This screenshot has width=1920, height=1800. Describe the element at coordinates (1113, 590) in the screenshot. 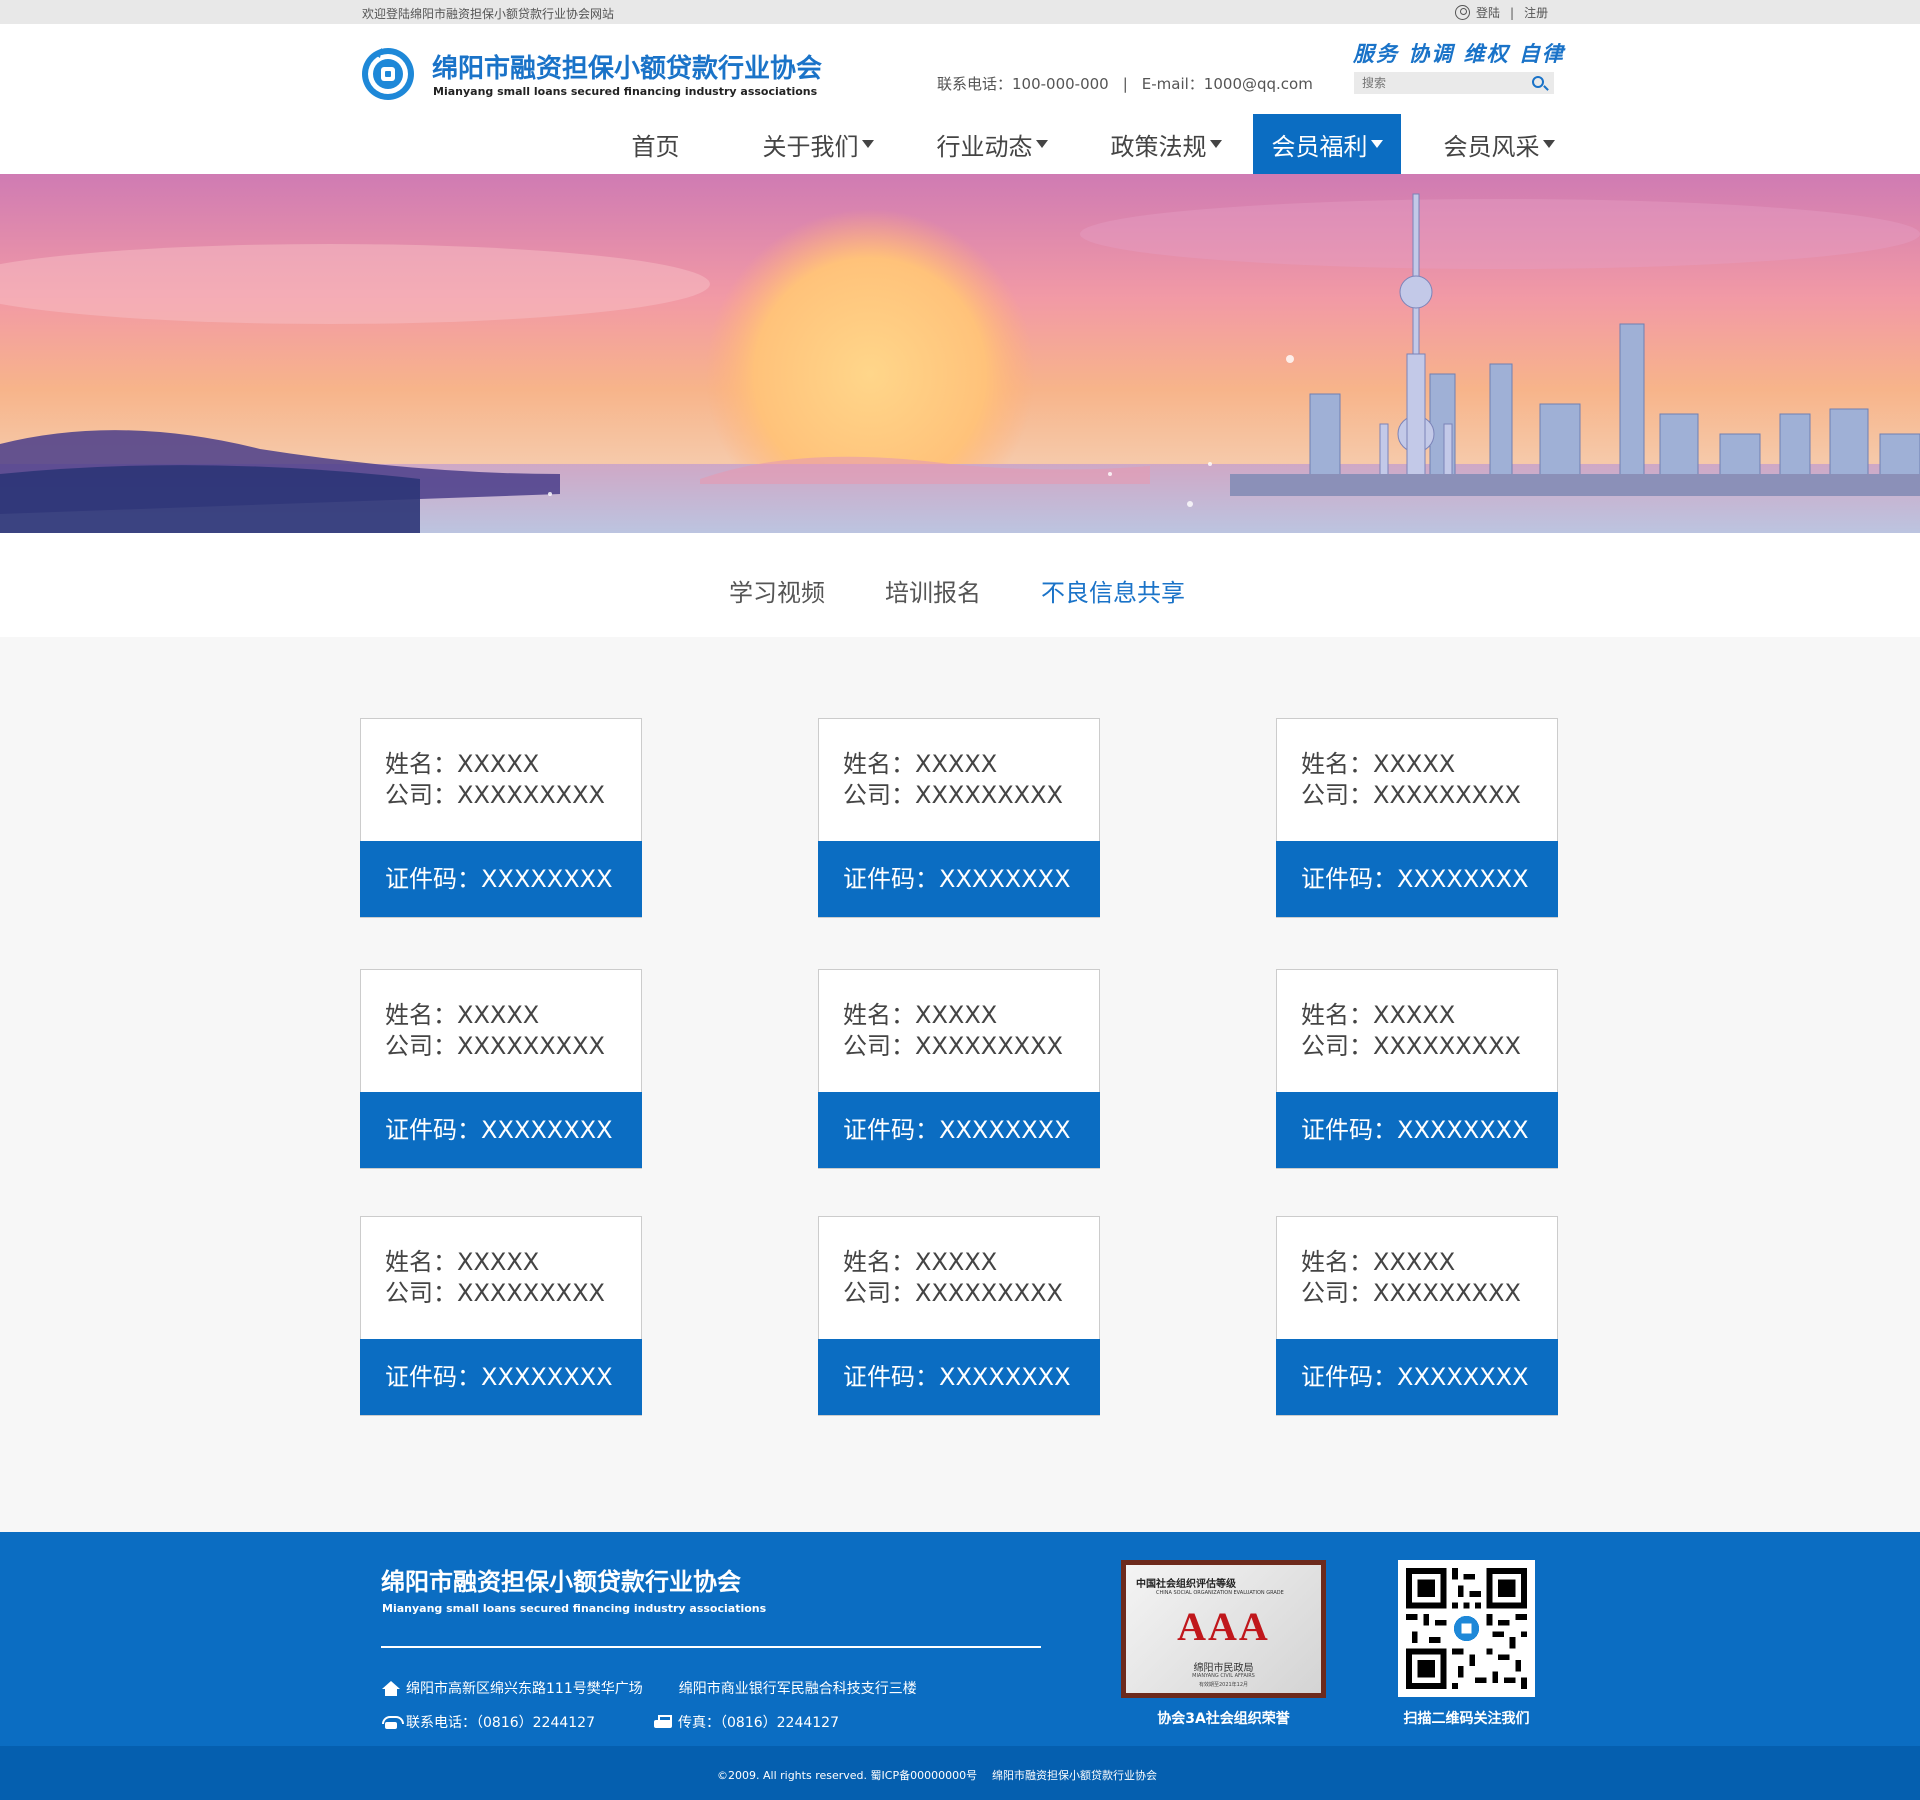

I see `tab-bad-info-sharing: 不良信息共享` at that location.